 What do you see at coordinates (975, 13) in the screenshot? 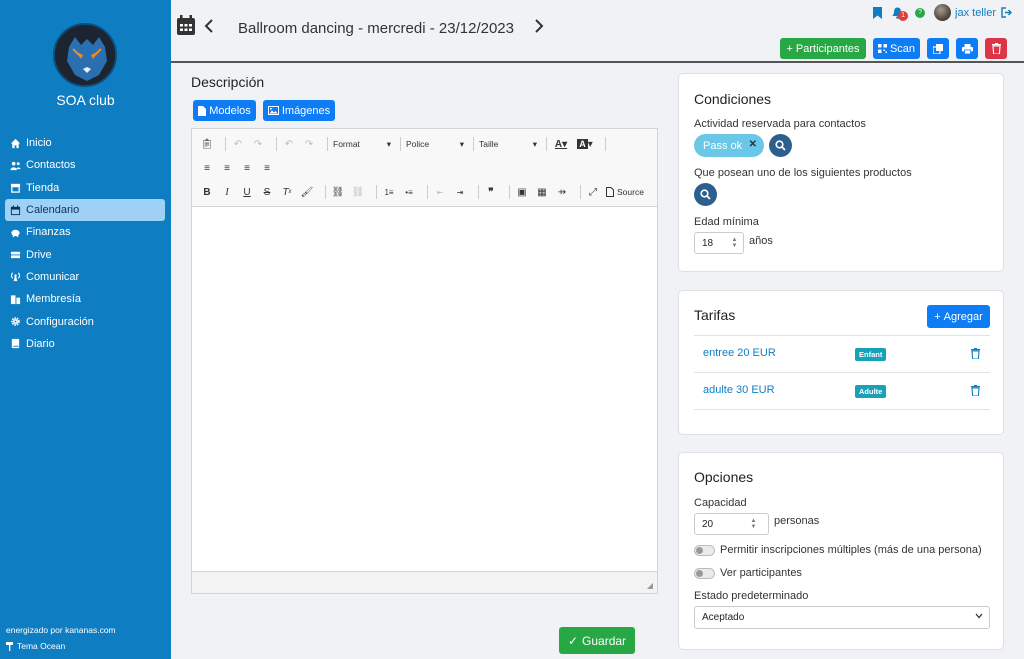
I see `user-name: jax teller` at bounding box center [975, 13].